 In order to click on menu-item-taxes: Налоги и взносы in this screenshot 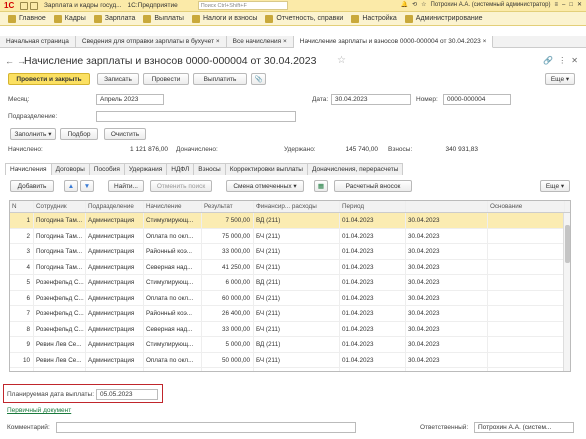, I will do `click(224, 18)`.